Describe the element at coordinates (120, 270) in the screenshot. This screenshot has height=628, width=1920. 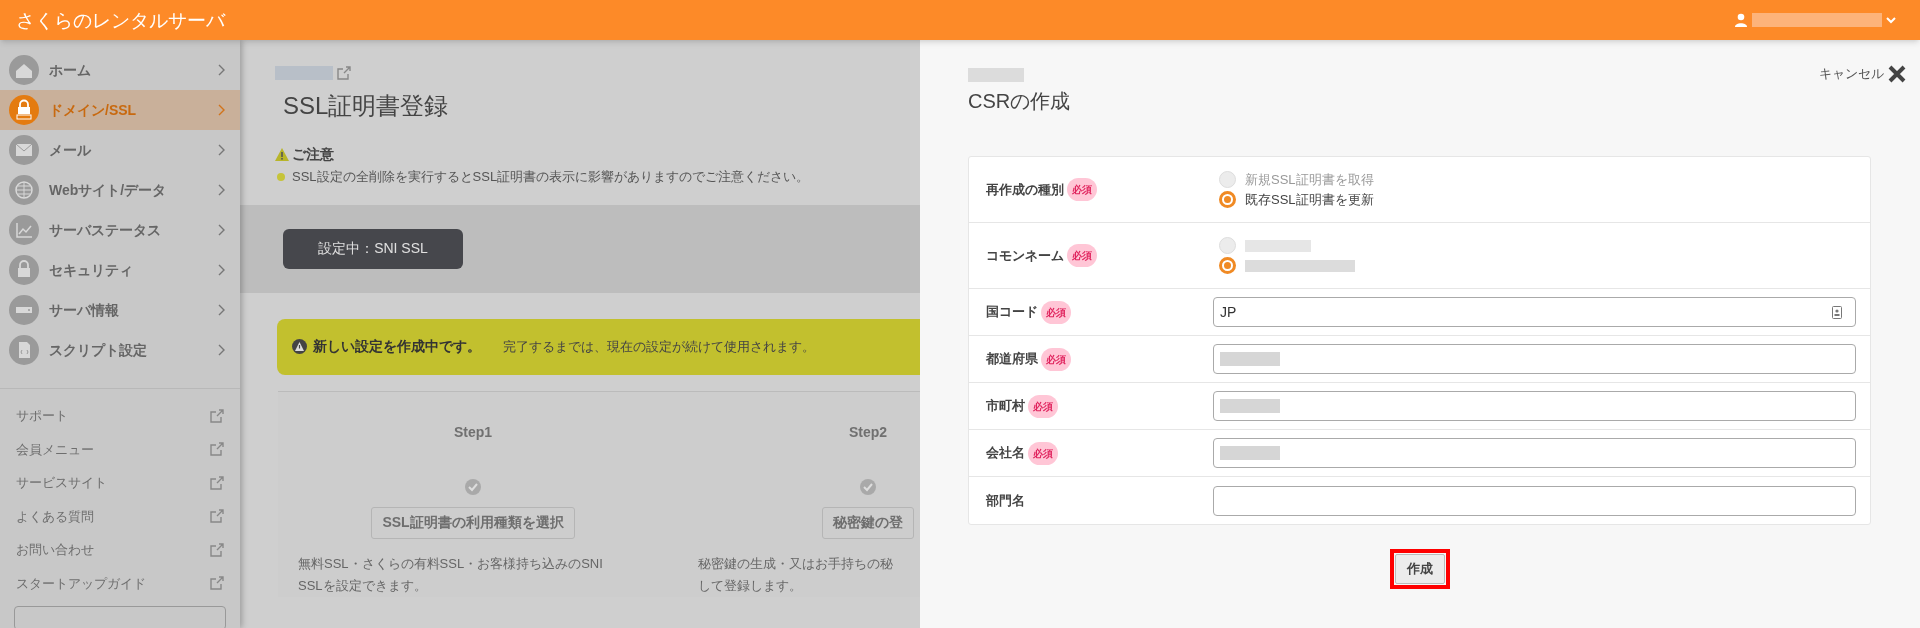
I see `nav-item: セキュリティ` at that location.